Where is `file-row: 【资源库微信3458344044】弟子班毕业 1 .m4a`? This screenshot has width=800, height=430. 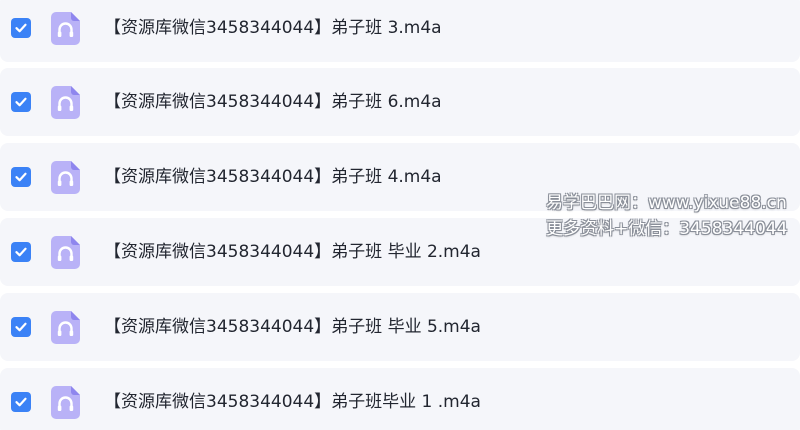
file-row: 【资源库微信3458344044】弟子班毕业 1 .m4a is located at coordinates (400, 399).